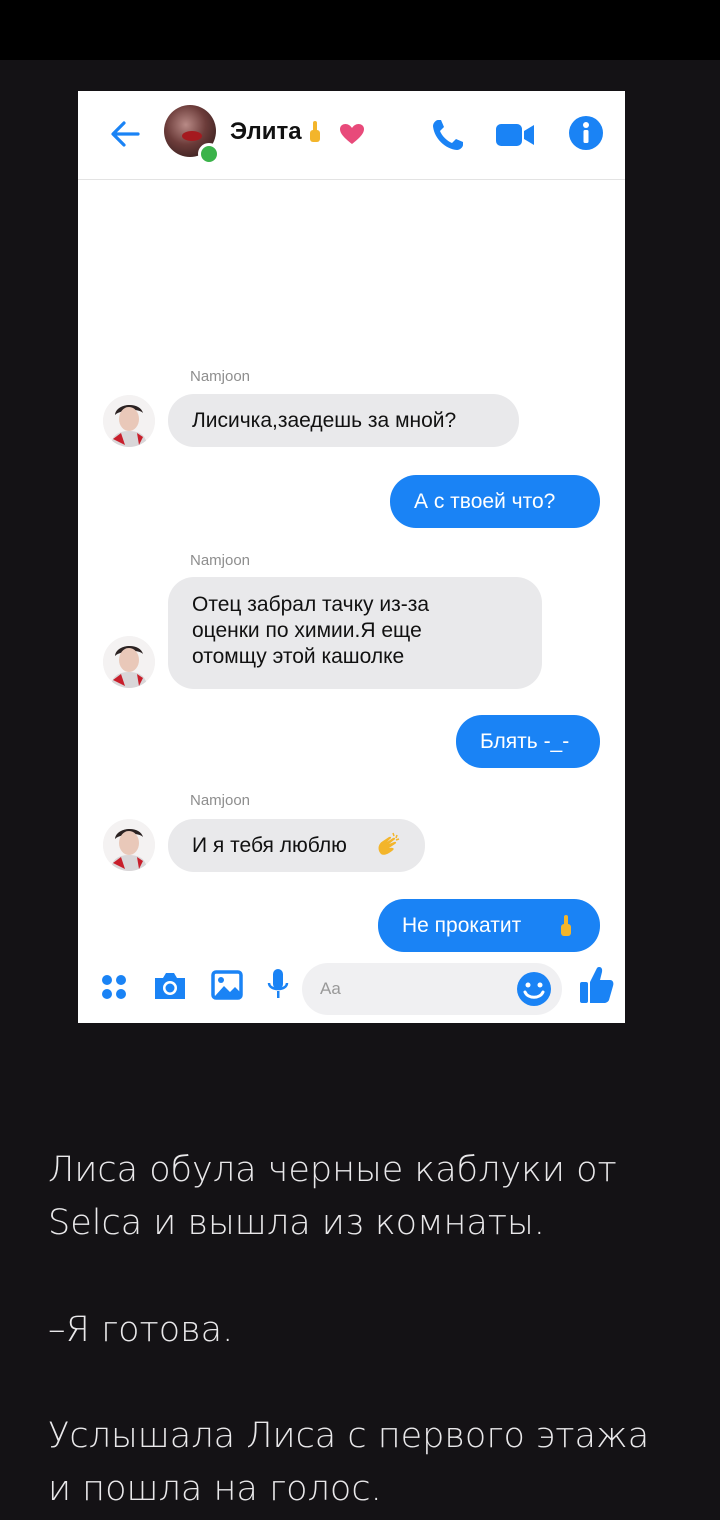 This screenshot has width=720, height=1520. I want to click on menu-dots-icon, so click(115, 988).